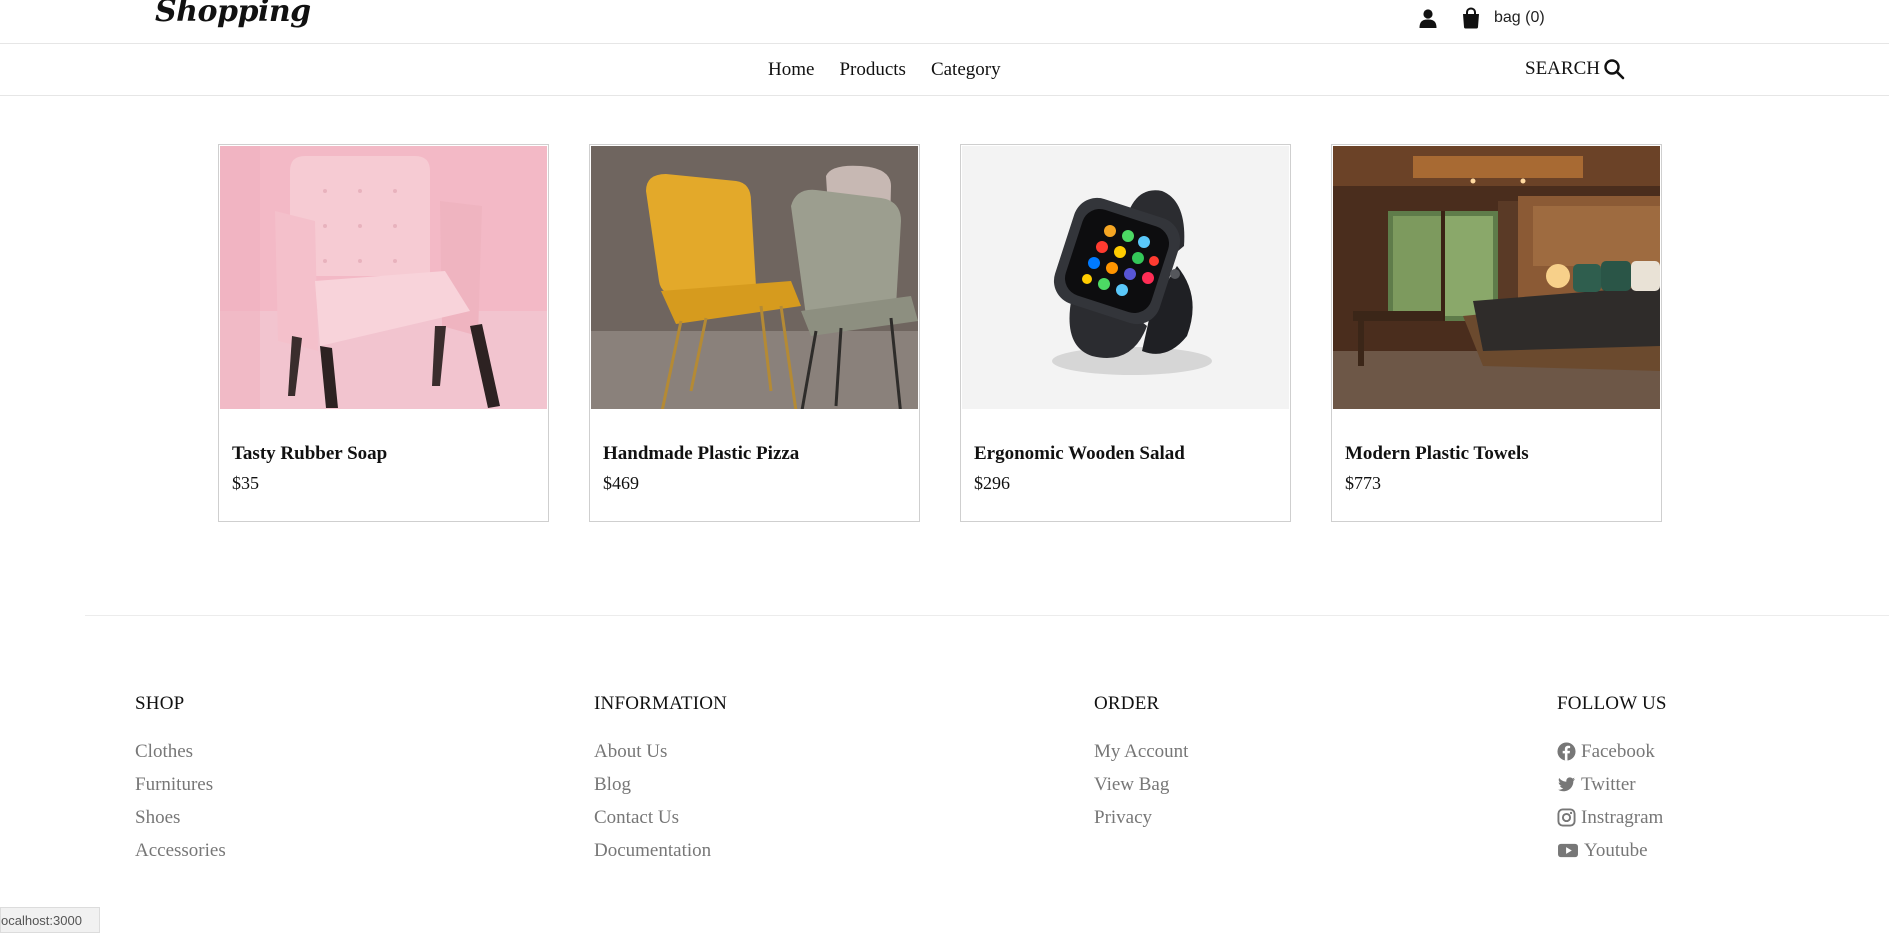  I want to click on search-icon, so click(1614, 69).